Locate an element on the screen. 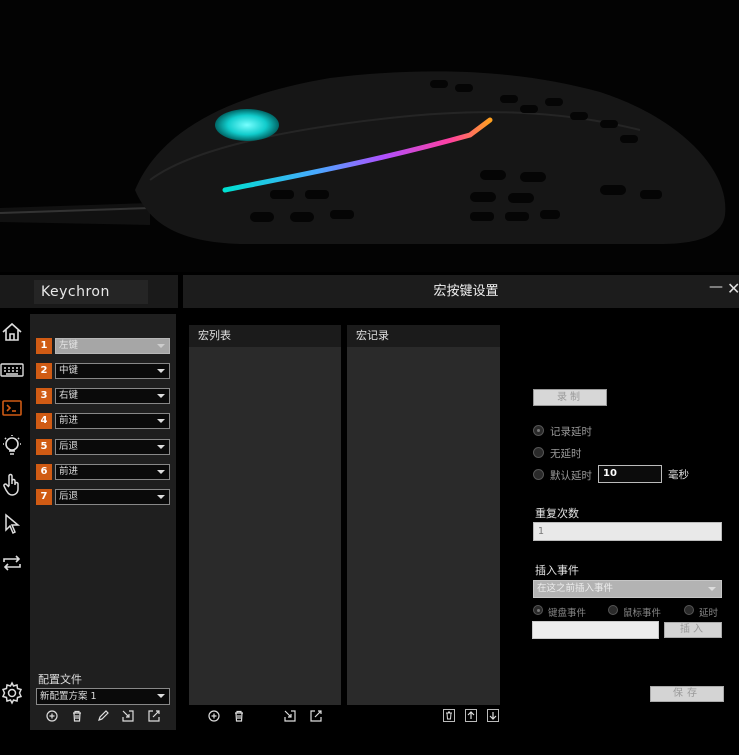 The width and height of the screenshot is (739, 755). event-type-label: 延时 is located at coordinates (709, 613).